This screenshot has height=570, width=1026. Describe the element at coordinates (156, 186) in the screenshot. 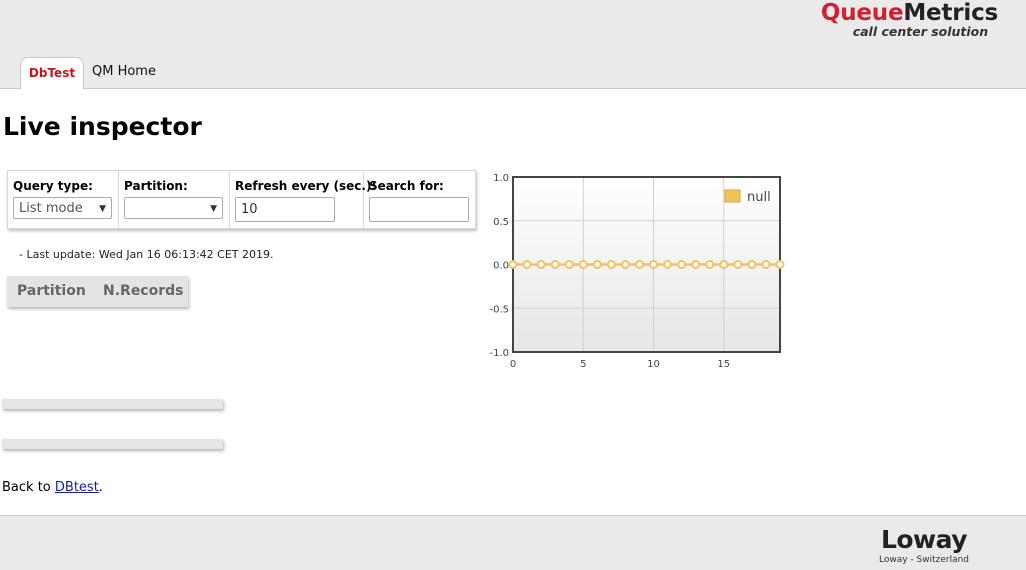

I see `partition-label: Partition:` at that location.